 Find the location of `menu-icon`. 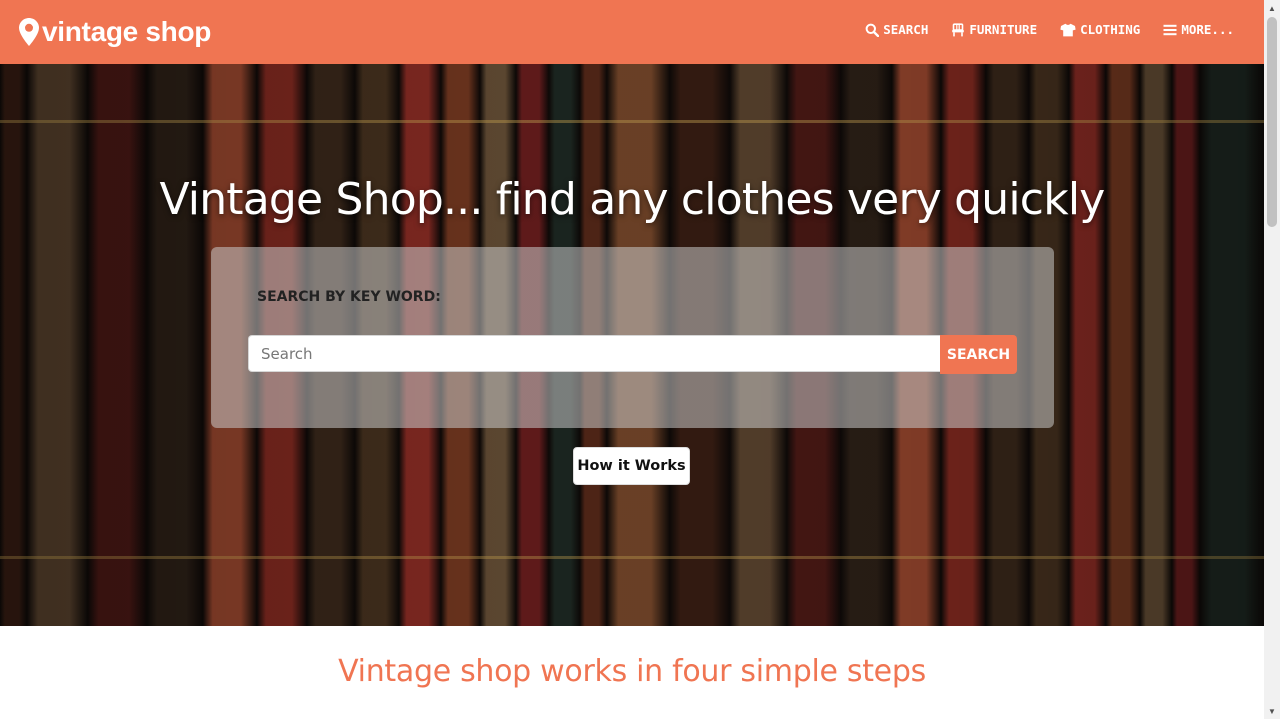

menu-icon is located at coordinates (1170, 29).